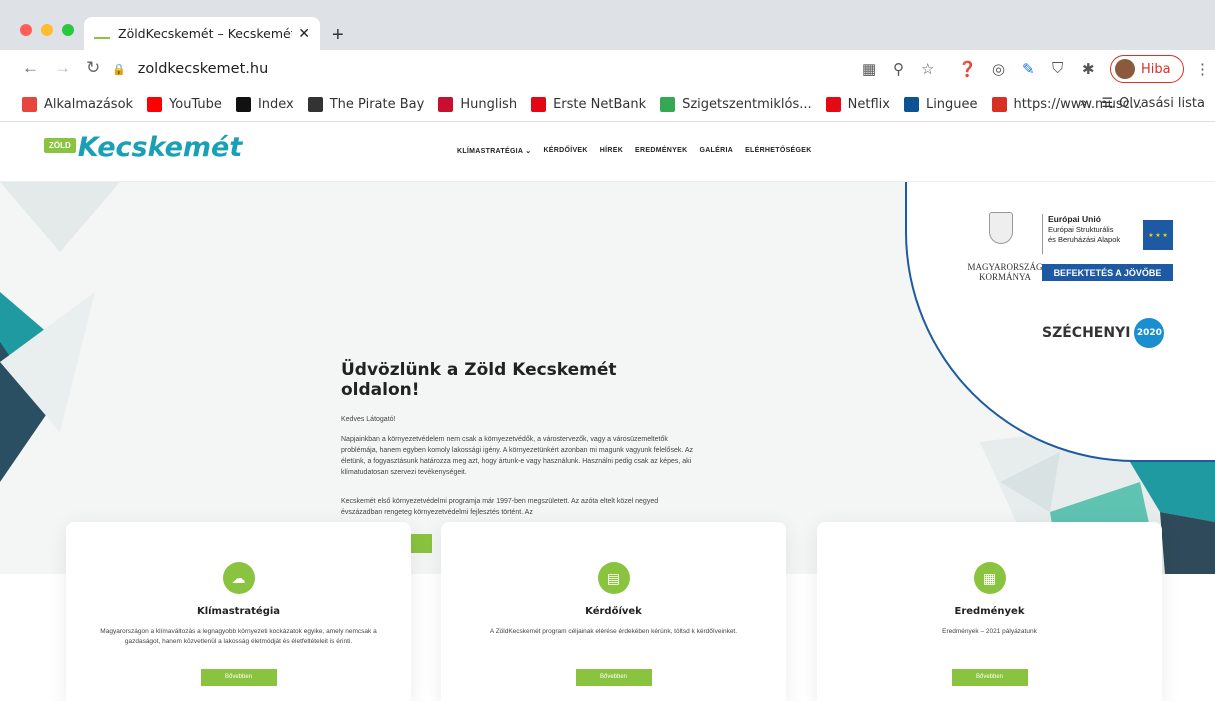  What do you see at coordinates (102, 34) in the screenshot?
I see `favicon-icon` at bounding box center [102, 34].